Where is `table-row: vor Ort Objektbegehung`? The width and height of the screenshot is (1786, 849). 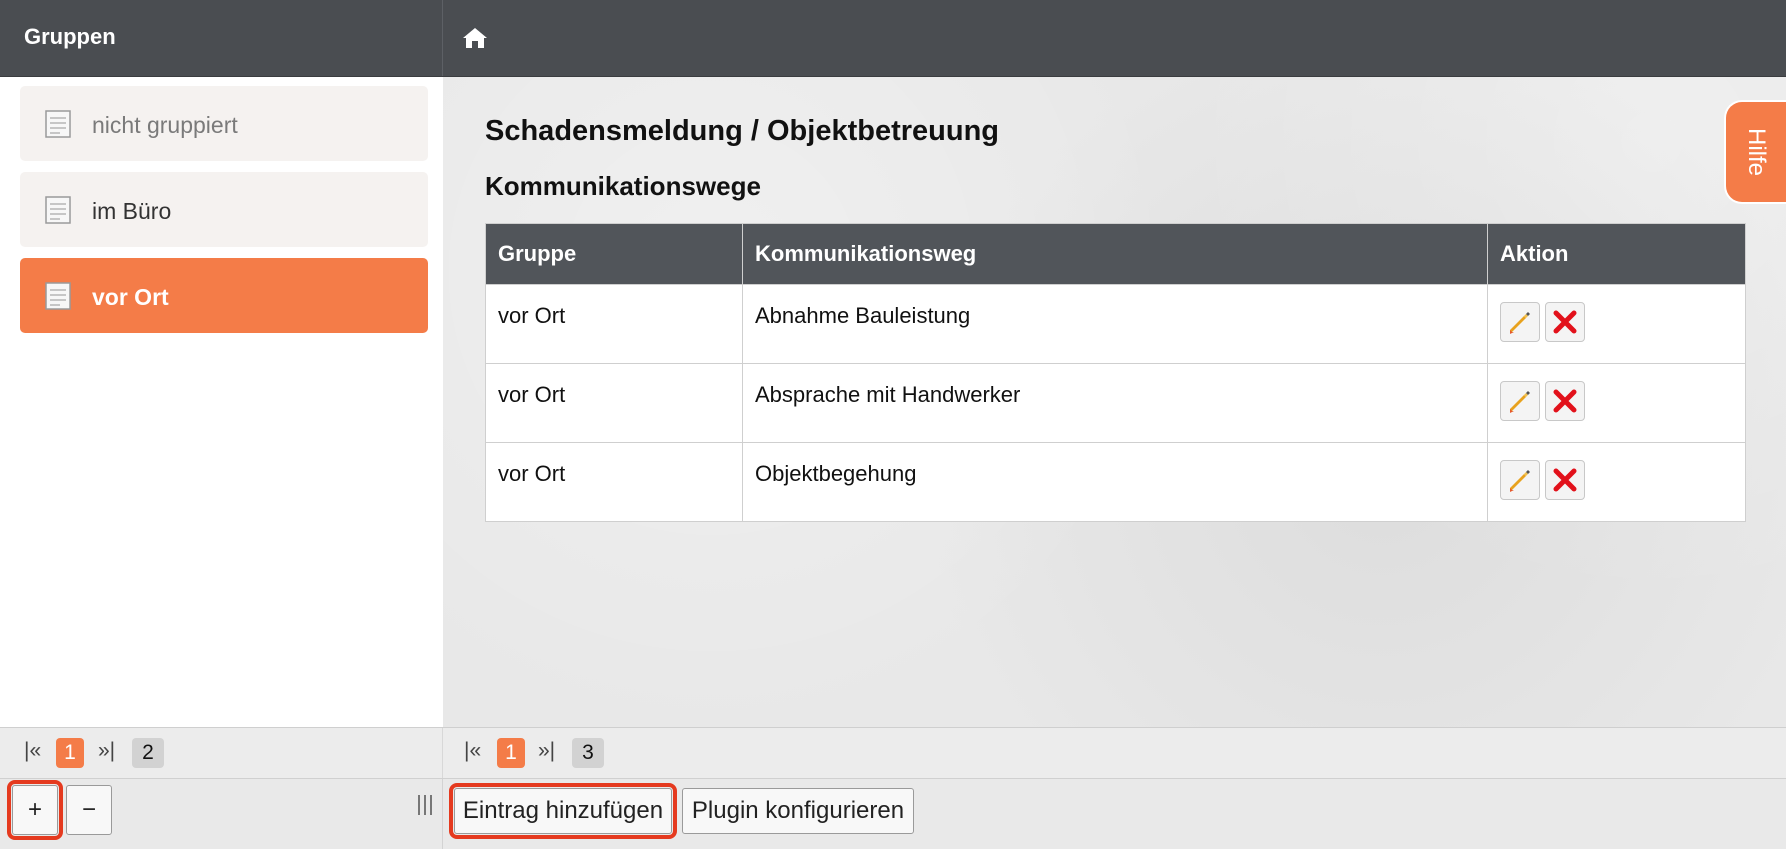
table-row: vor Ort Objektbegehung is located at coordinates (1115, 482).